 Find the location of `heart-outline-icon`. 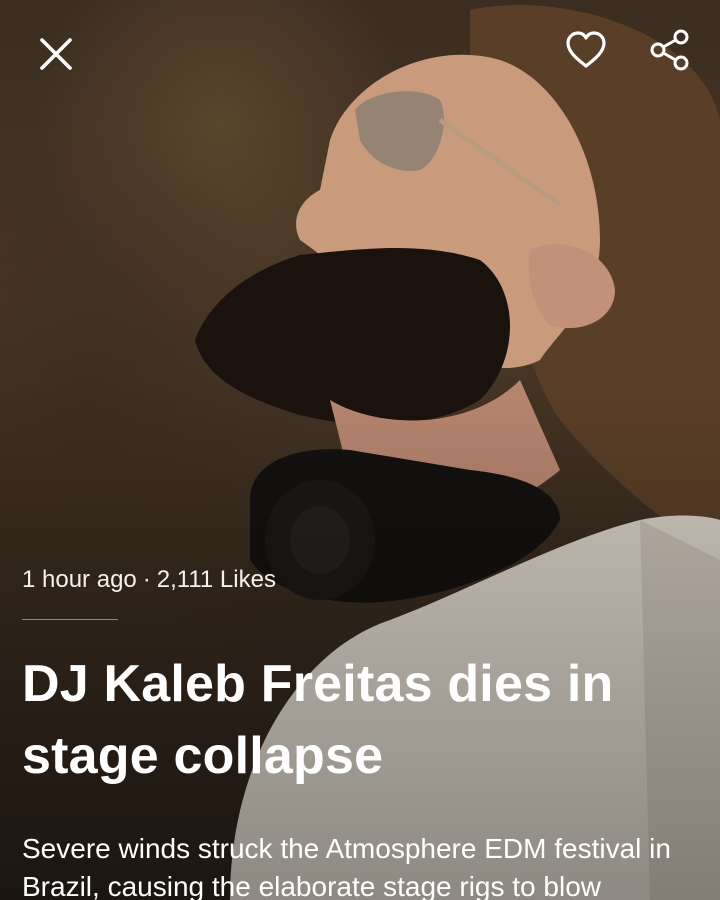

heart-outline-icon is located at coordinates (586, 49).